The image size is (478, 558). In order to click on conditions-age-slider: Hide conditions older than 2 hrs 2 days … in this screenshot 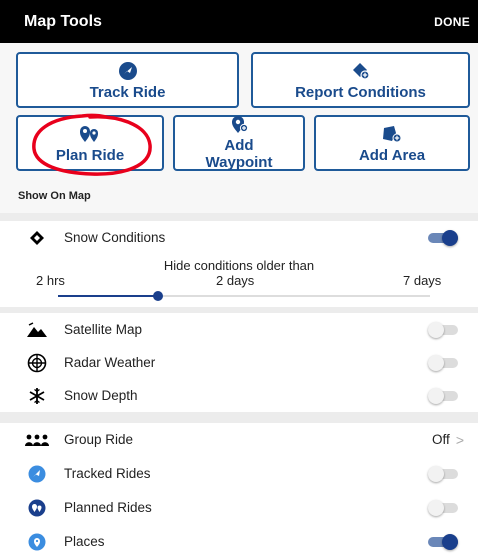, I will do `click(239, 280)`.